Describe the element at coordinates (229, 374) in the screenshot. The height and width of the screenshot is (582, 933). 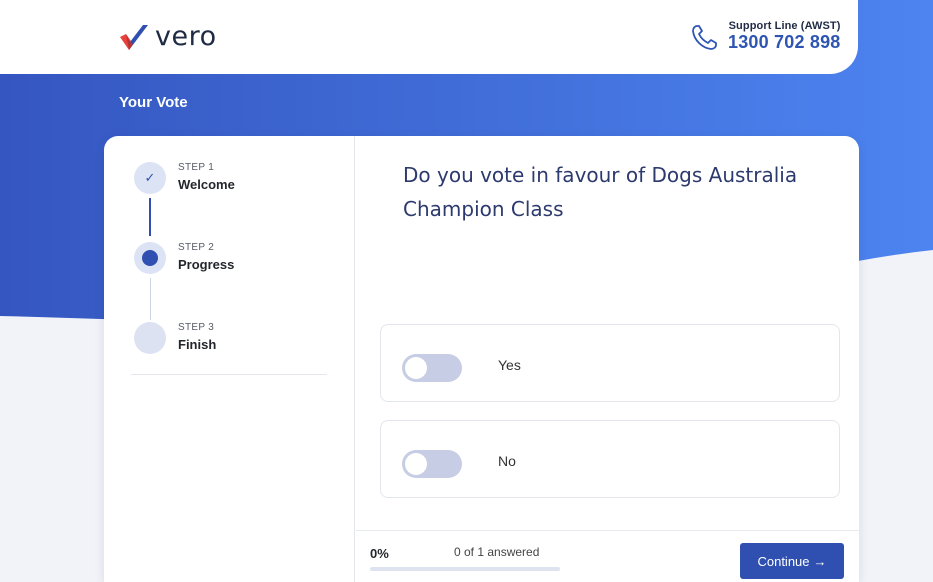
I see `steps-divider` at that location.